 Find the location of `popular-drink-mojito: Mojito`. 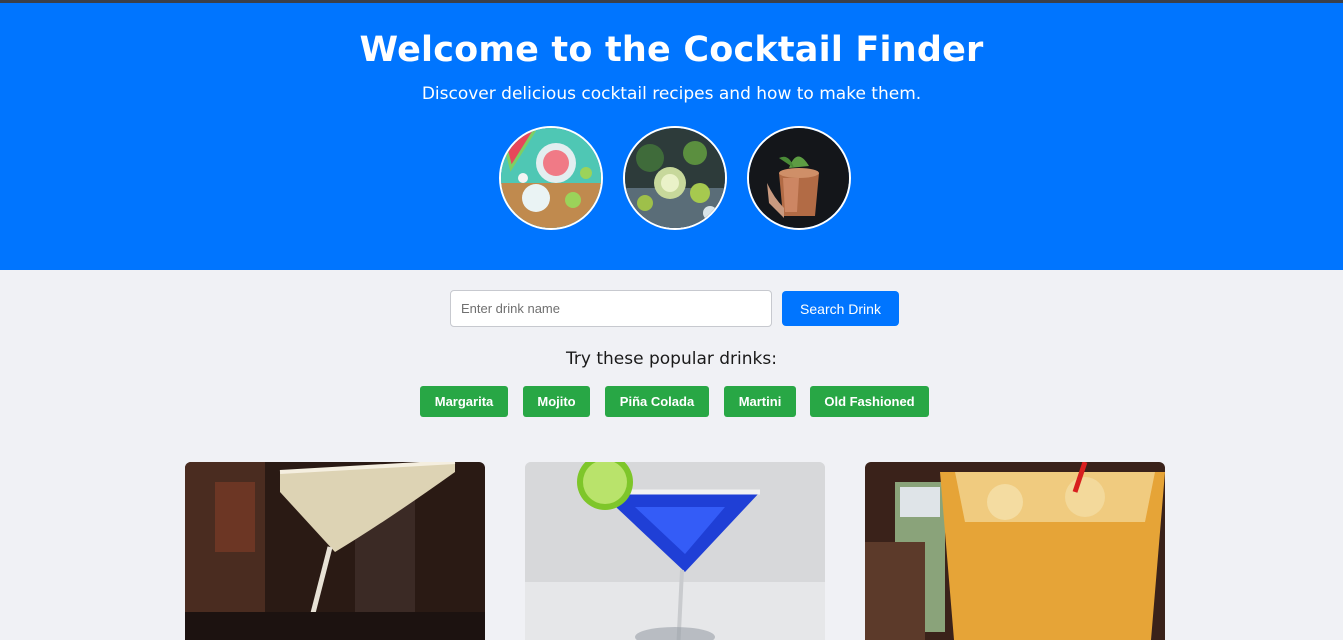

popular-drink-mojito: Mojito is located at coordinates (556, 401).